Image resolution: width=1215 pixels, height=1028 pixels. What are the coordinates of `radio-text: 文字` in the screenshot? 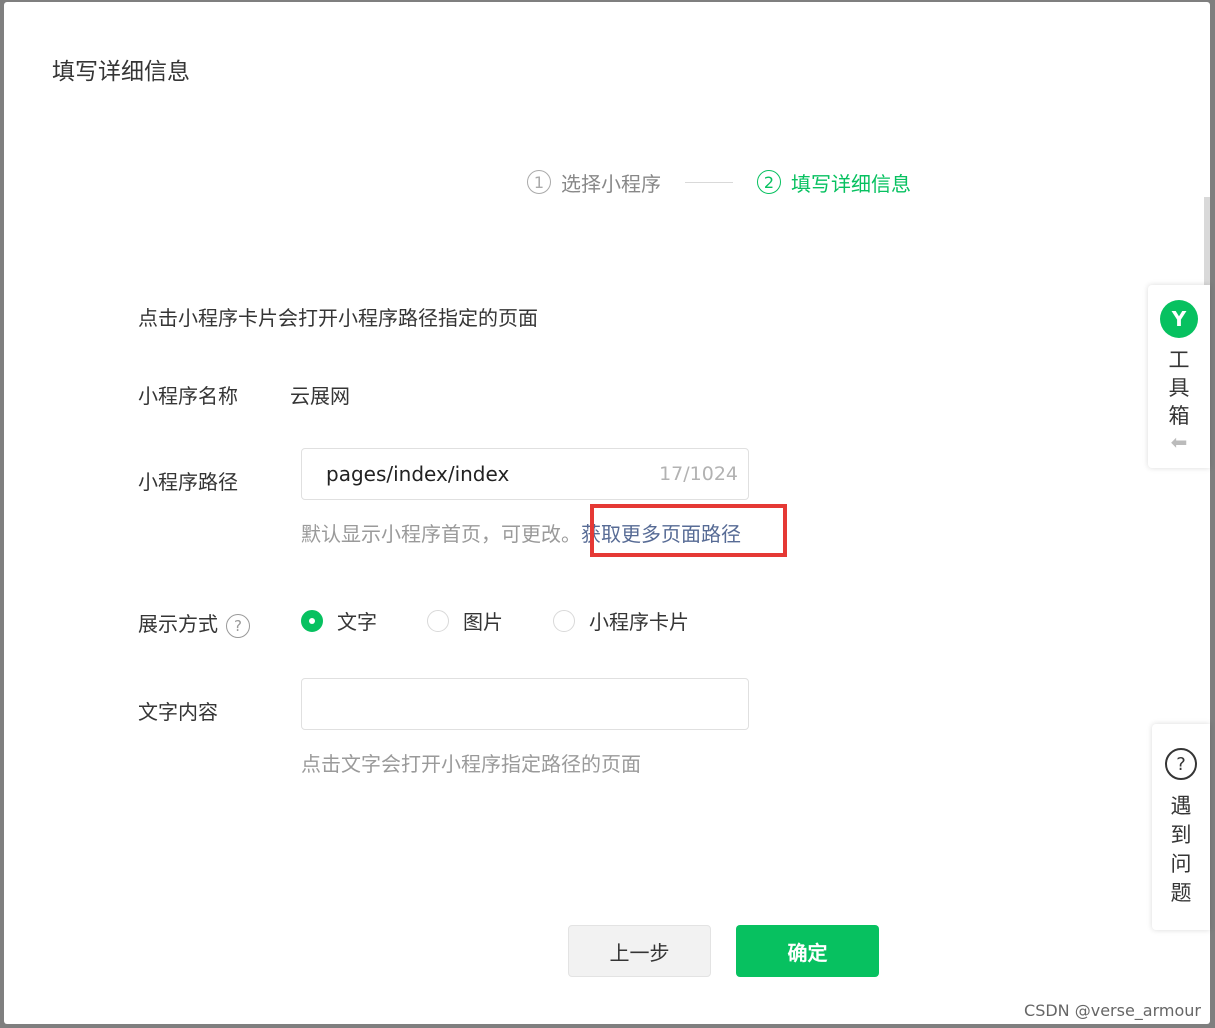 It's located at (339, 620).